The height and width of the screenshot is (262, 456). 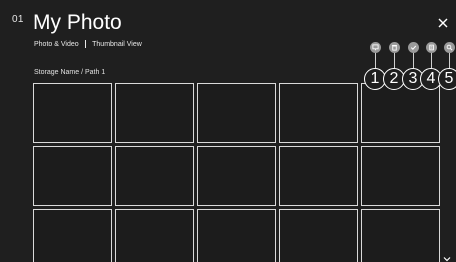 I want to click on search-button, so click(x=449, y=47).